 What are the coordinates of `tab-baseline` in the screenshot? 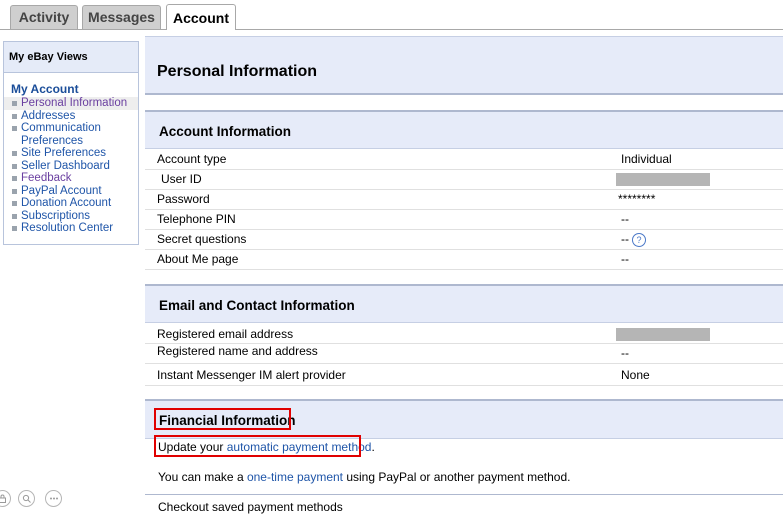 It's located at (391, 29).